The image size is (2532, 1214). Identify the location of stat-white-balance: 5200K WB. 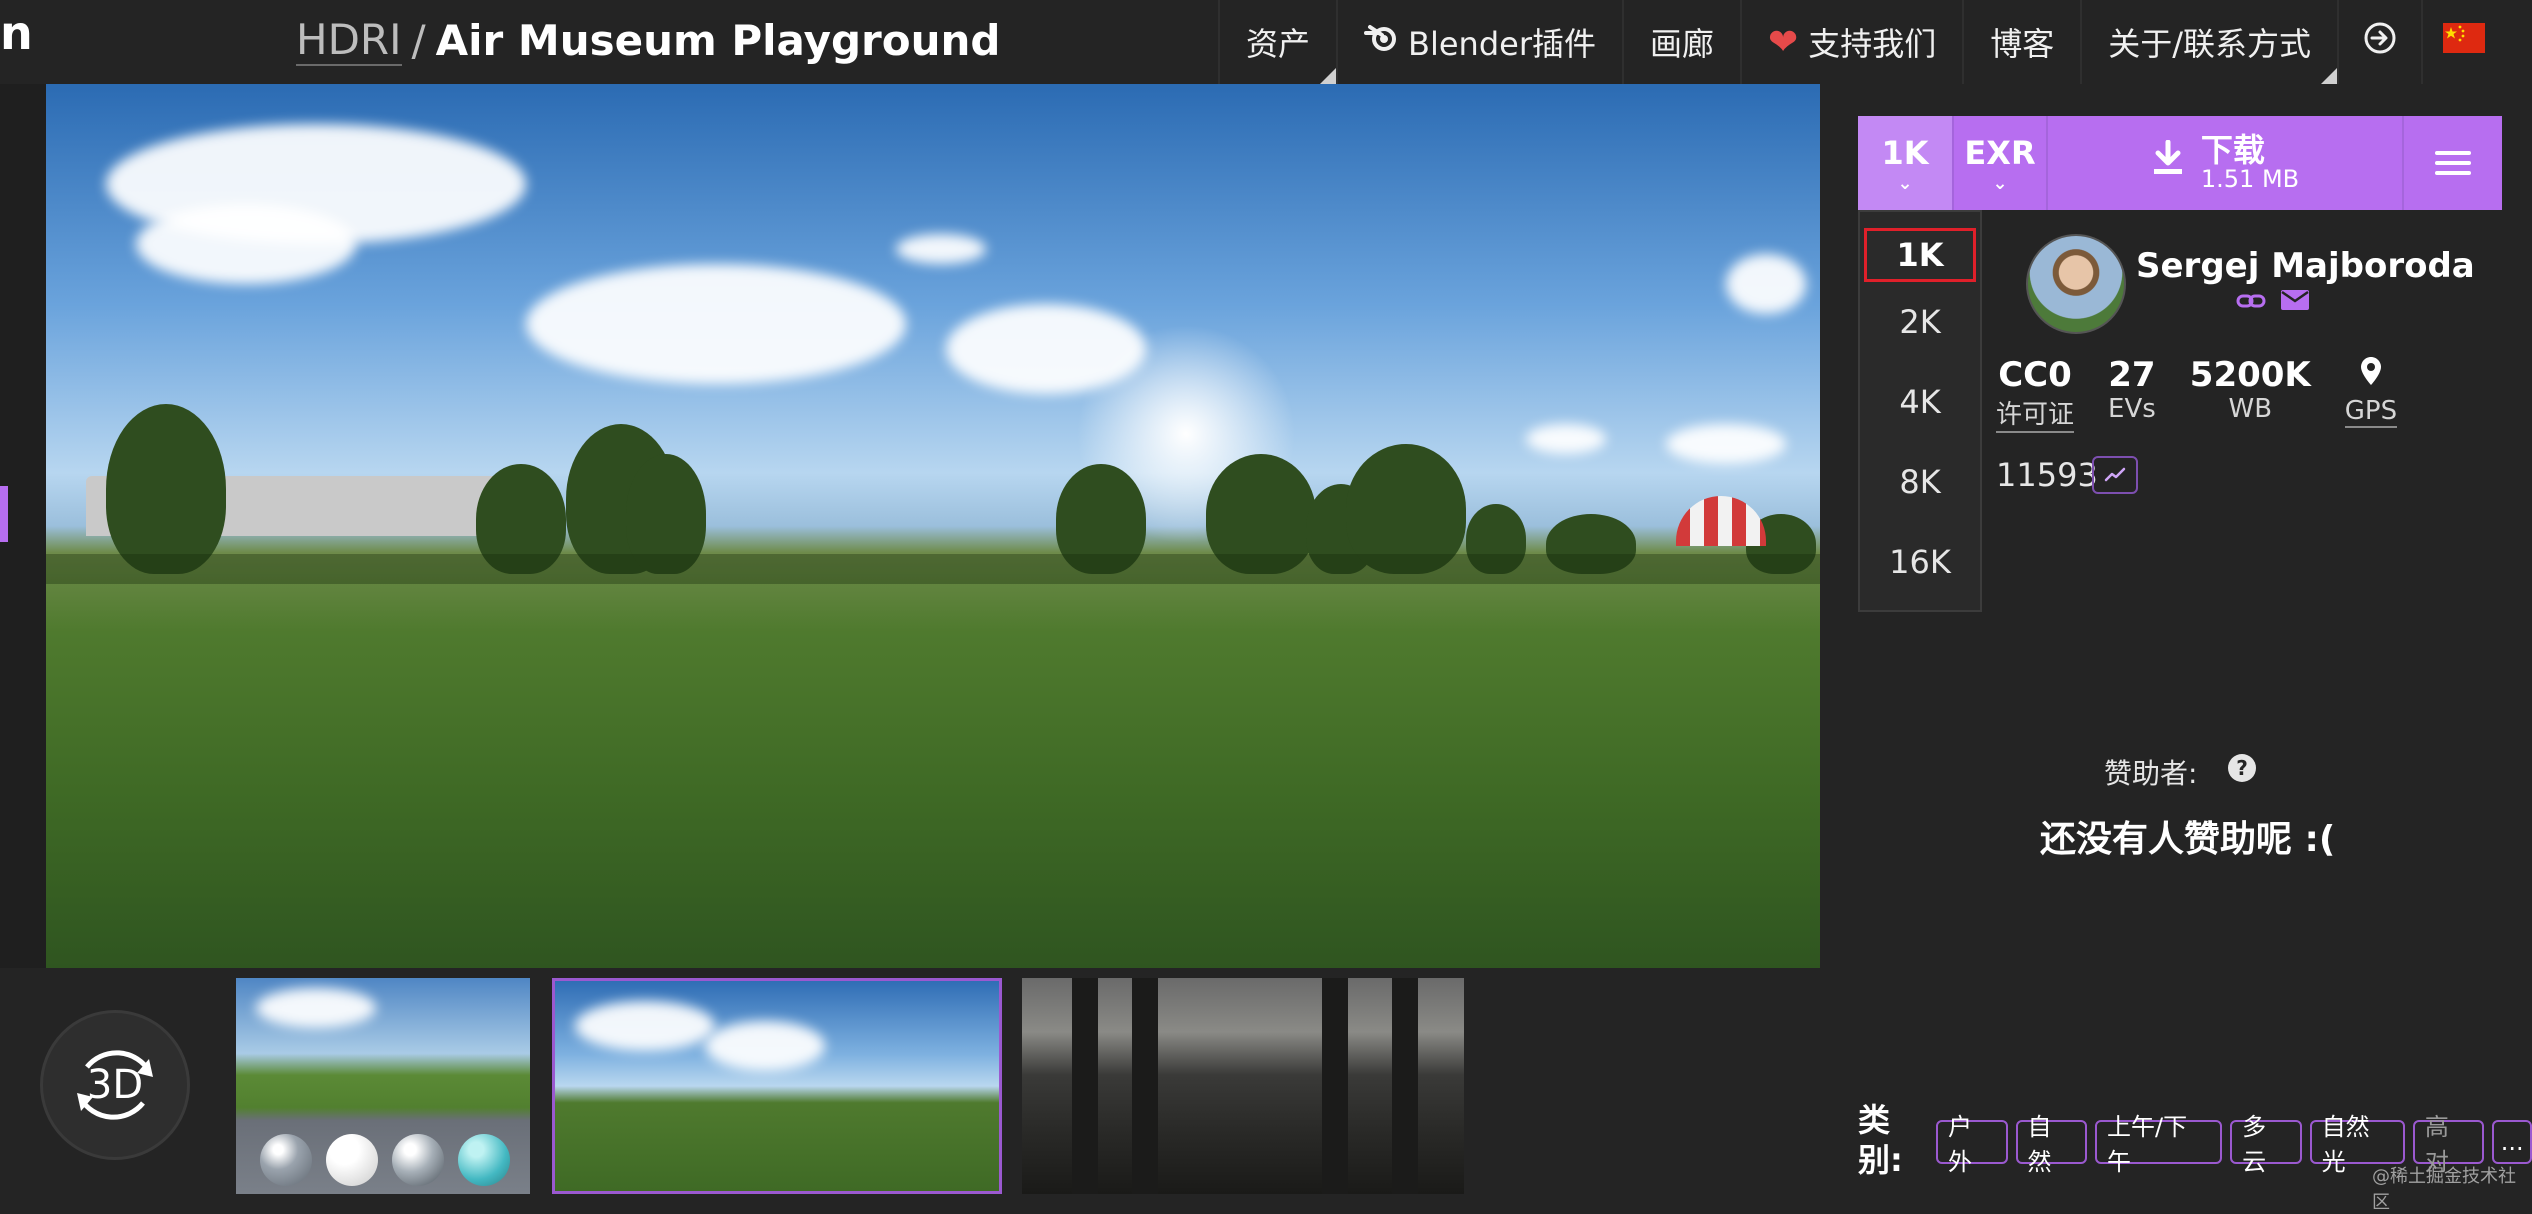
(2250, 394).